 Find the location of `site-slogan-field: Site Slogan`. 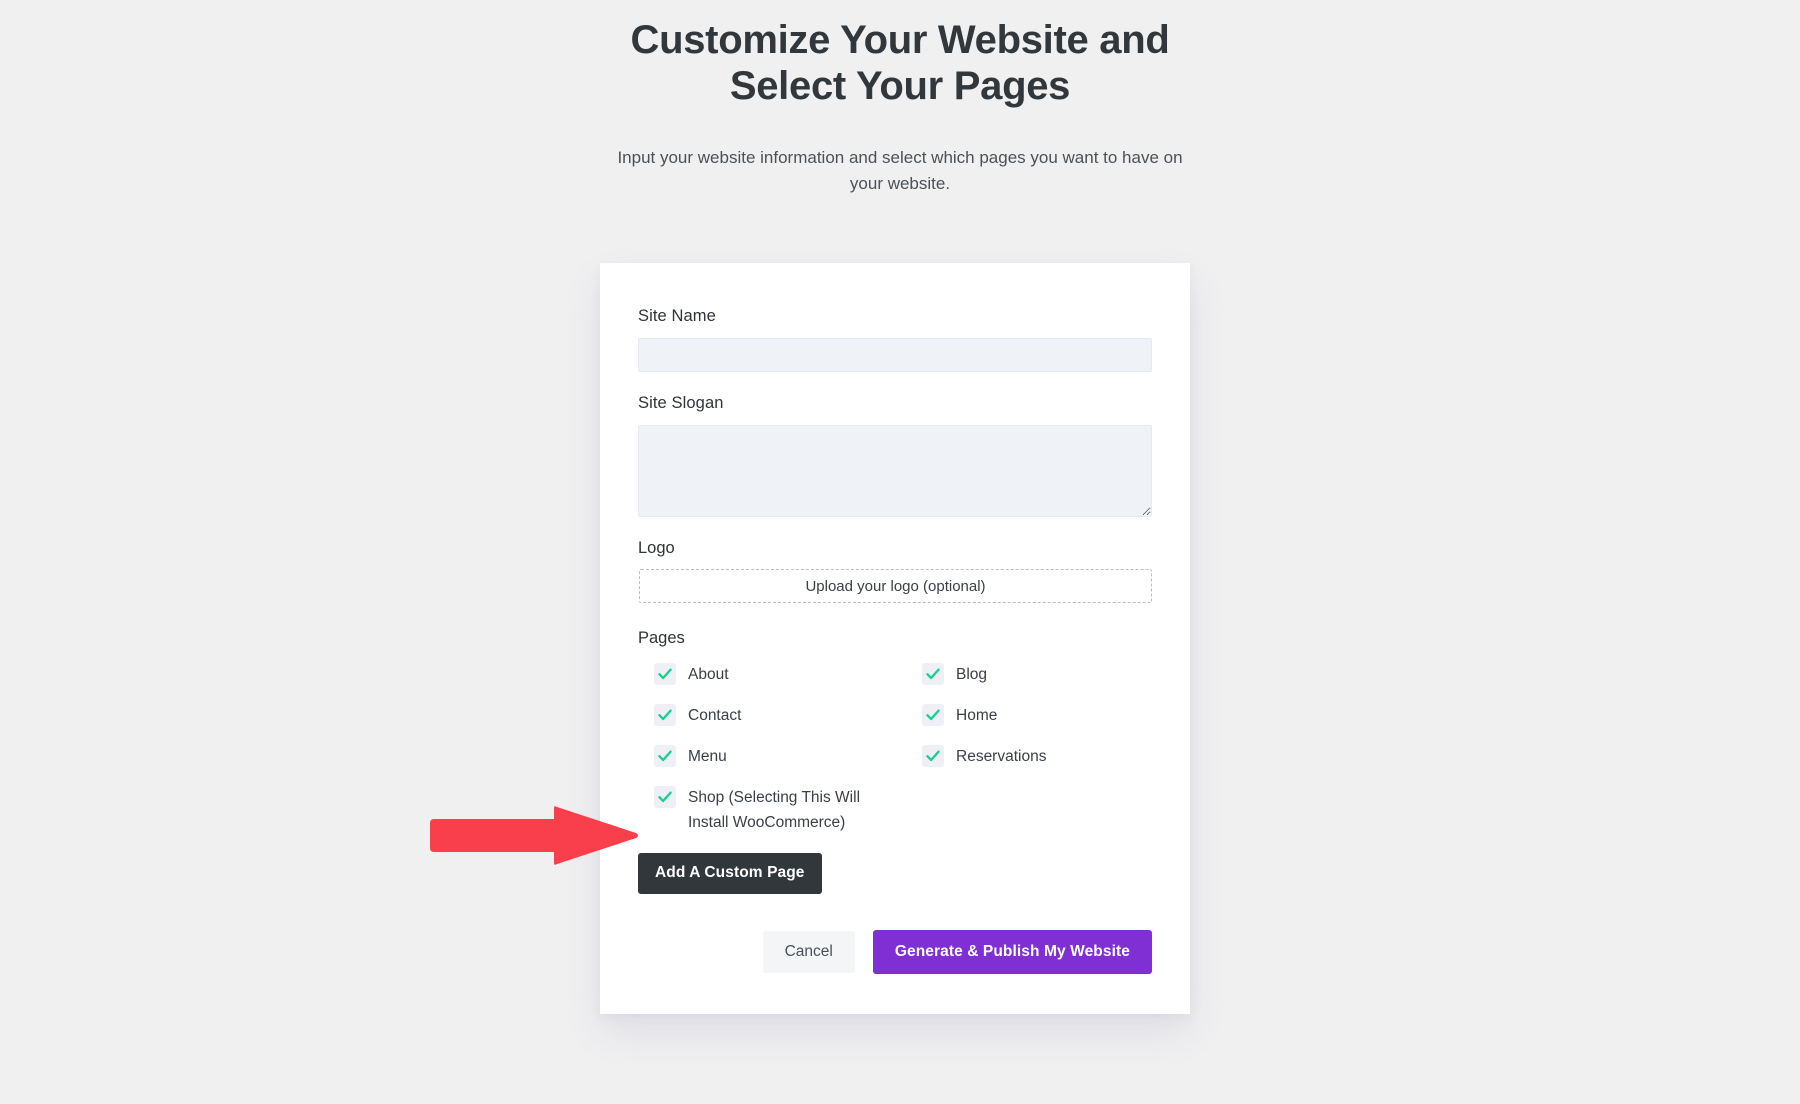

site-slogan-field: Site Slogan is located at coordinates (895, 455).